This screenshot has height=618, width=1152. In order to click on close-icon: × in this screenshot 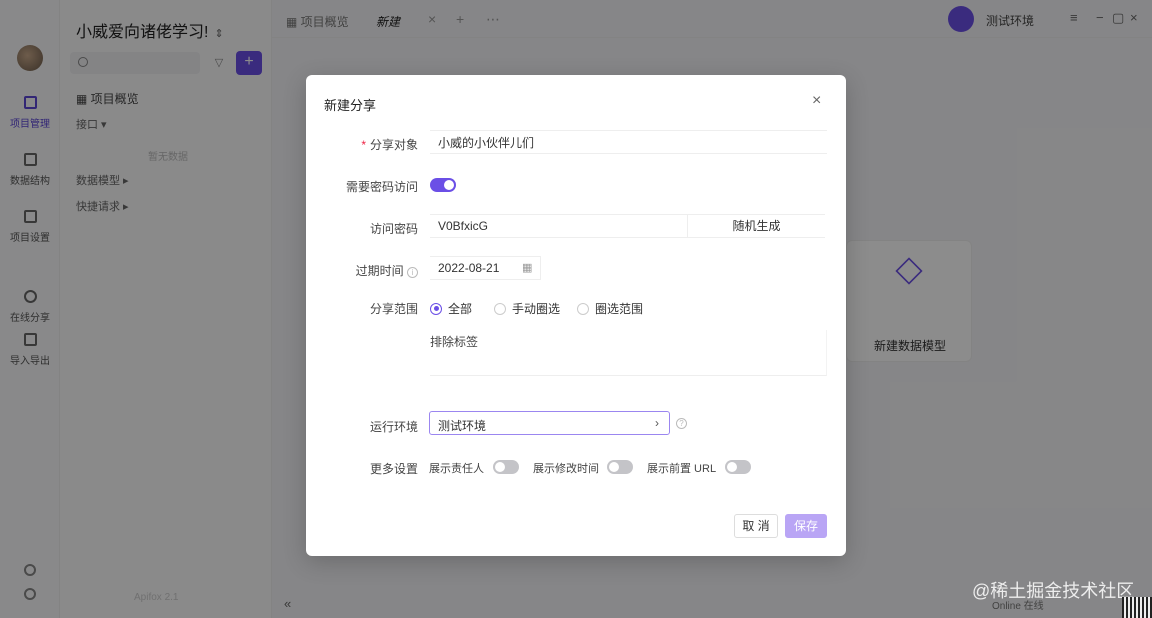, I will do `click(816, 101)`.